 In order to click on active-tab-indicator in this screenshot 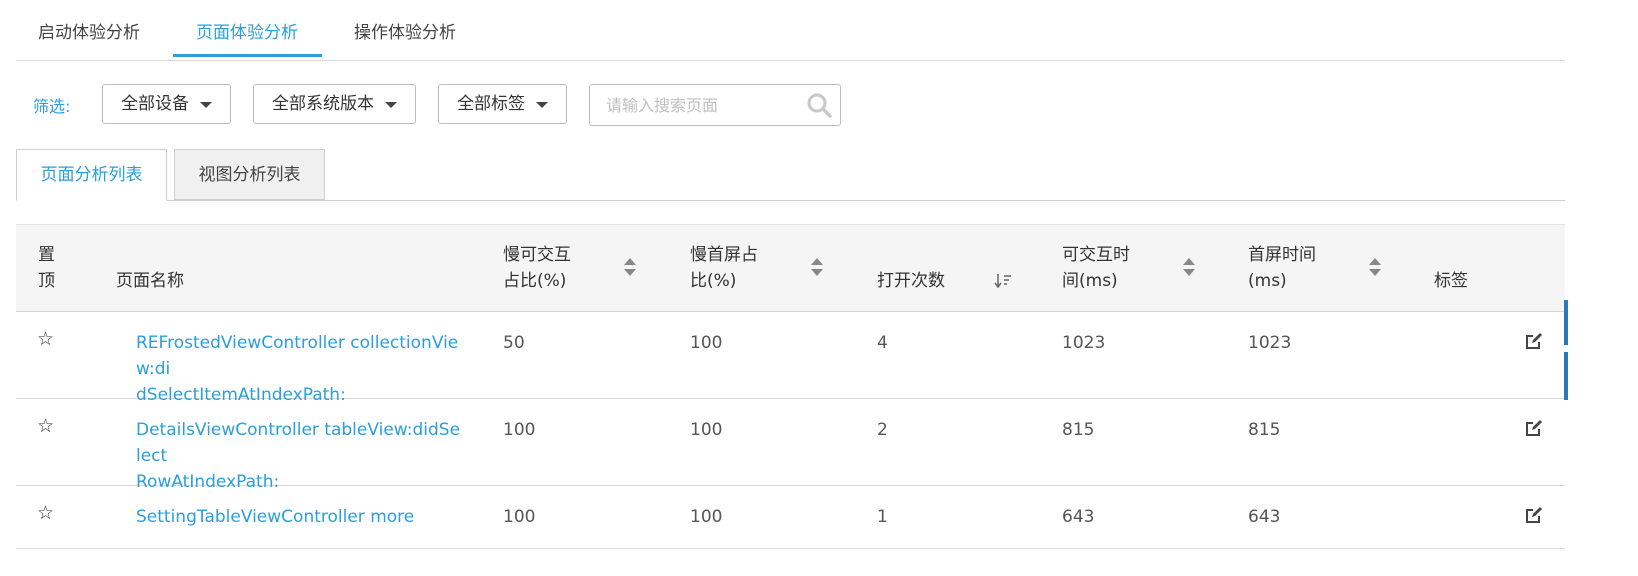, I will do `click(247, 55)`.